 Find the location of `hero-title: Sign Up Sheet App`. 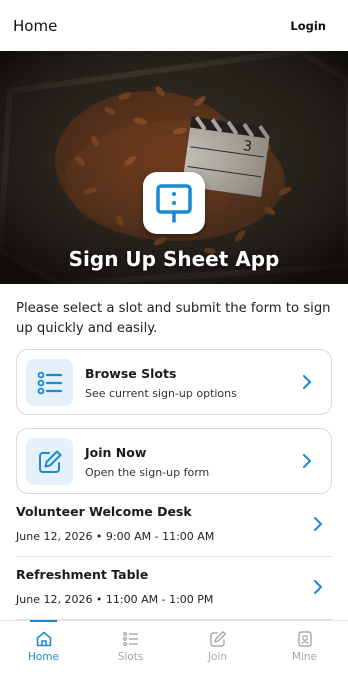

hero-title: Sign Up Sheet App is located at coordinates (174, 259).